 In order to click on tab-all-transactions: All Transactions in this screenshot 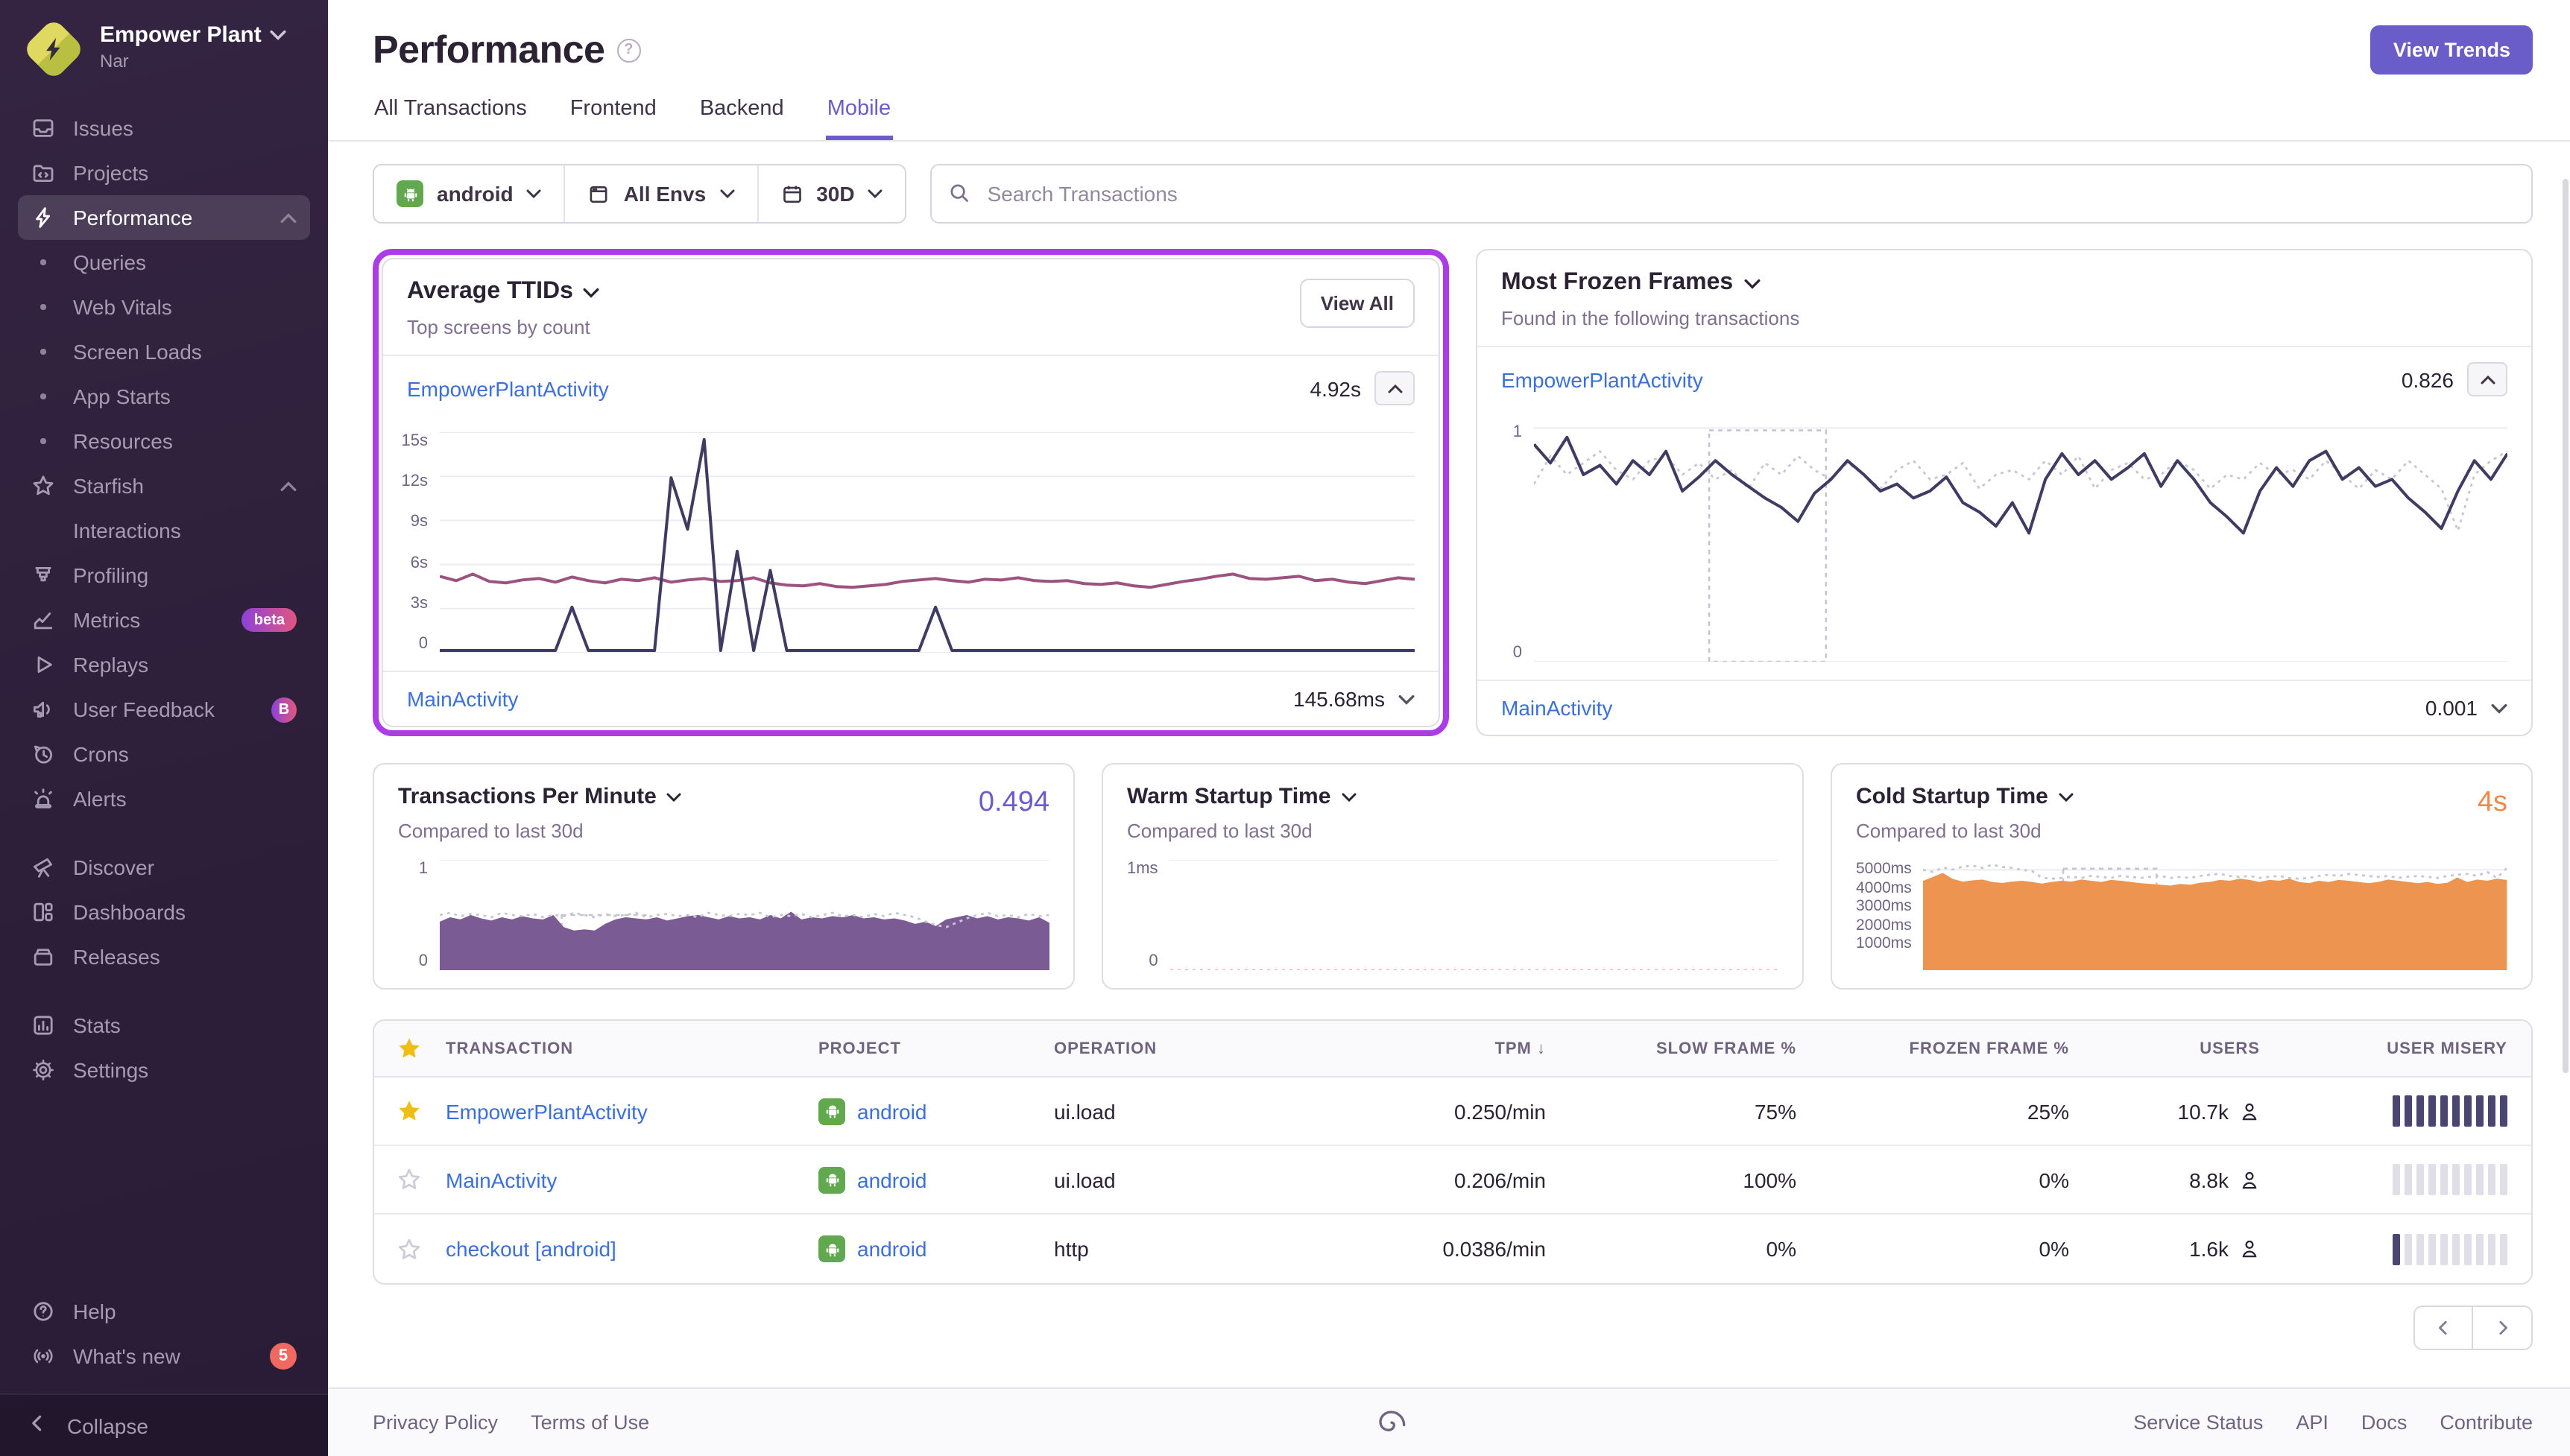, I will do `click(450, 118)`.